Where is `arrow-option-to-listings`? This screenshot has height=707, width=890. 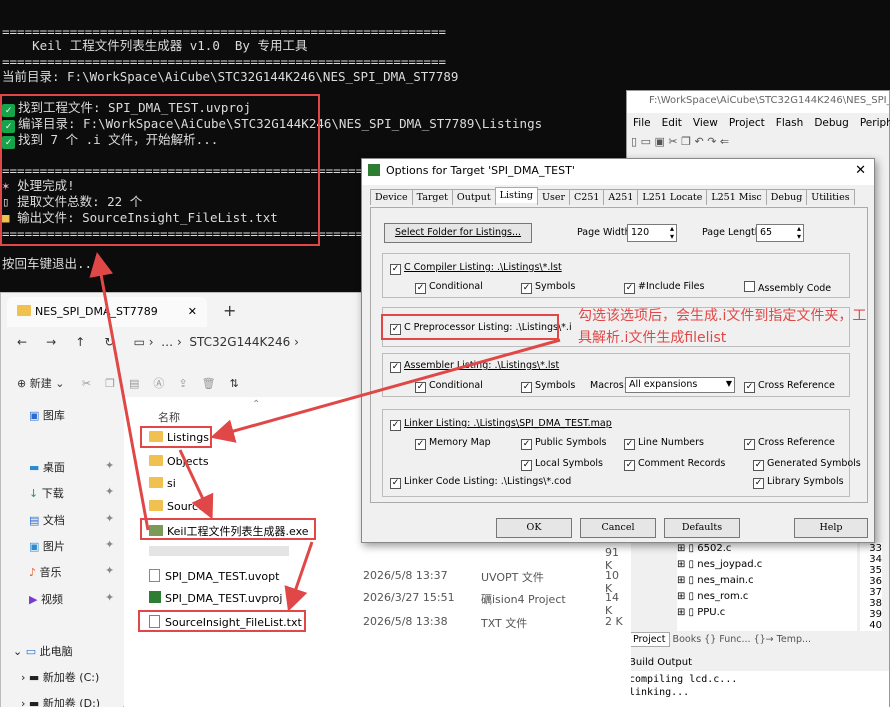
arrow-option-to-listings is located at coordinates (385, 390).